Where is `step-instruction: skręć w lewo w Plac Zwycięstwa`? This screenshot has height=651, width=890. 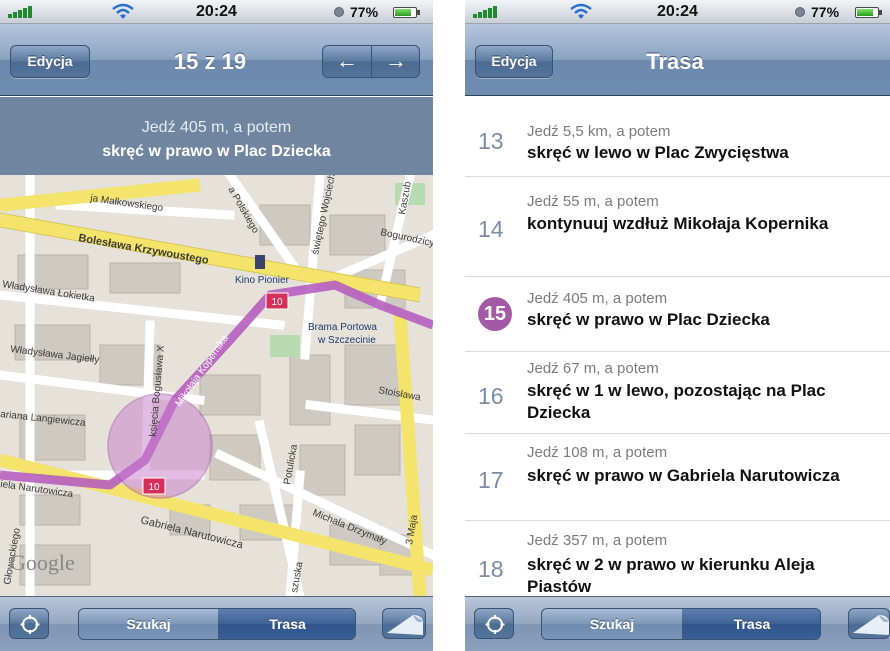 step-instruction: skręć w lewo w Plac Zwycięstwa is located at coordinates (658, 152).